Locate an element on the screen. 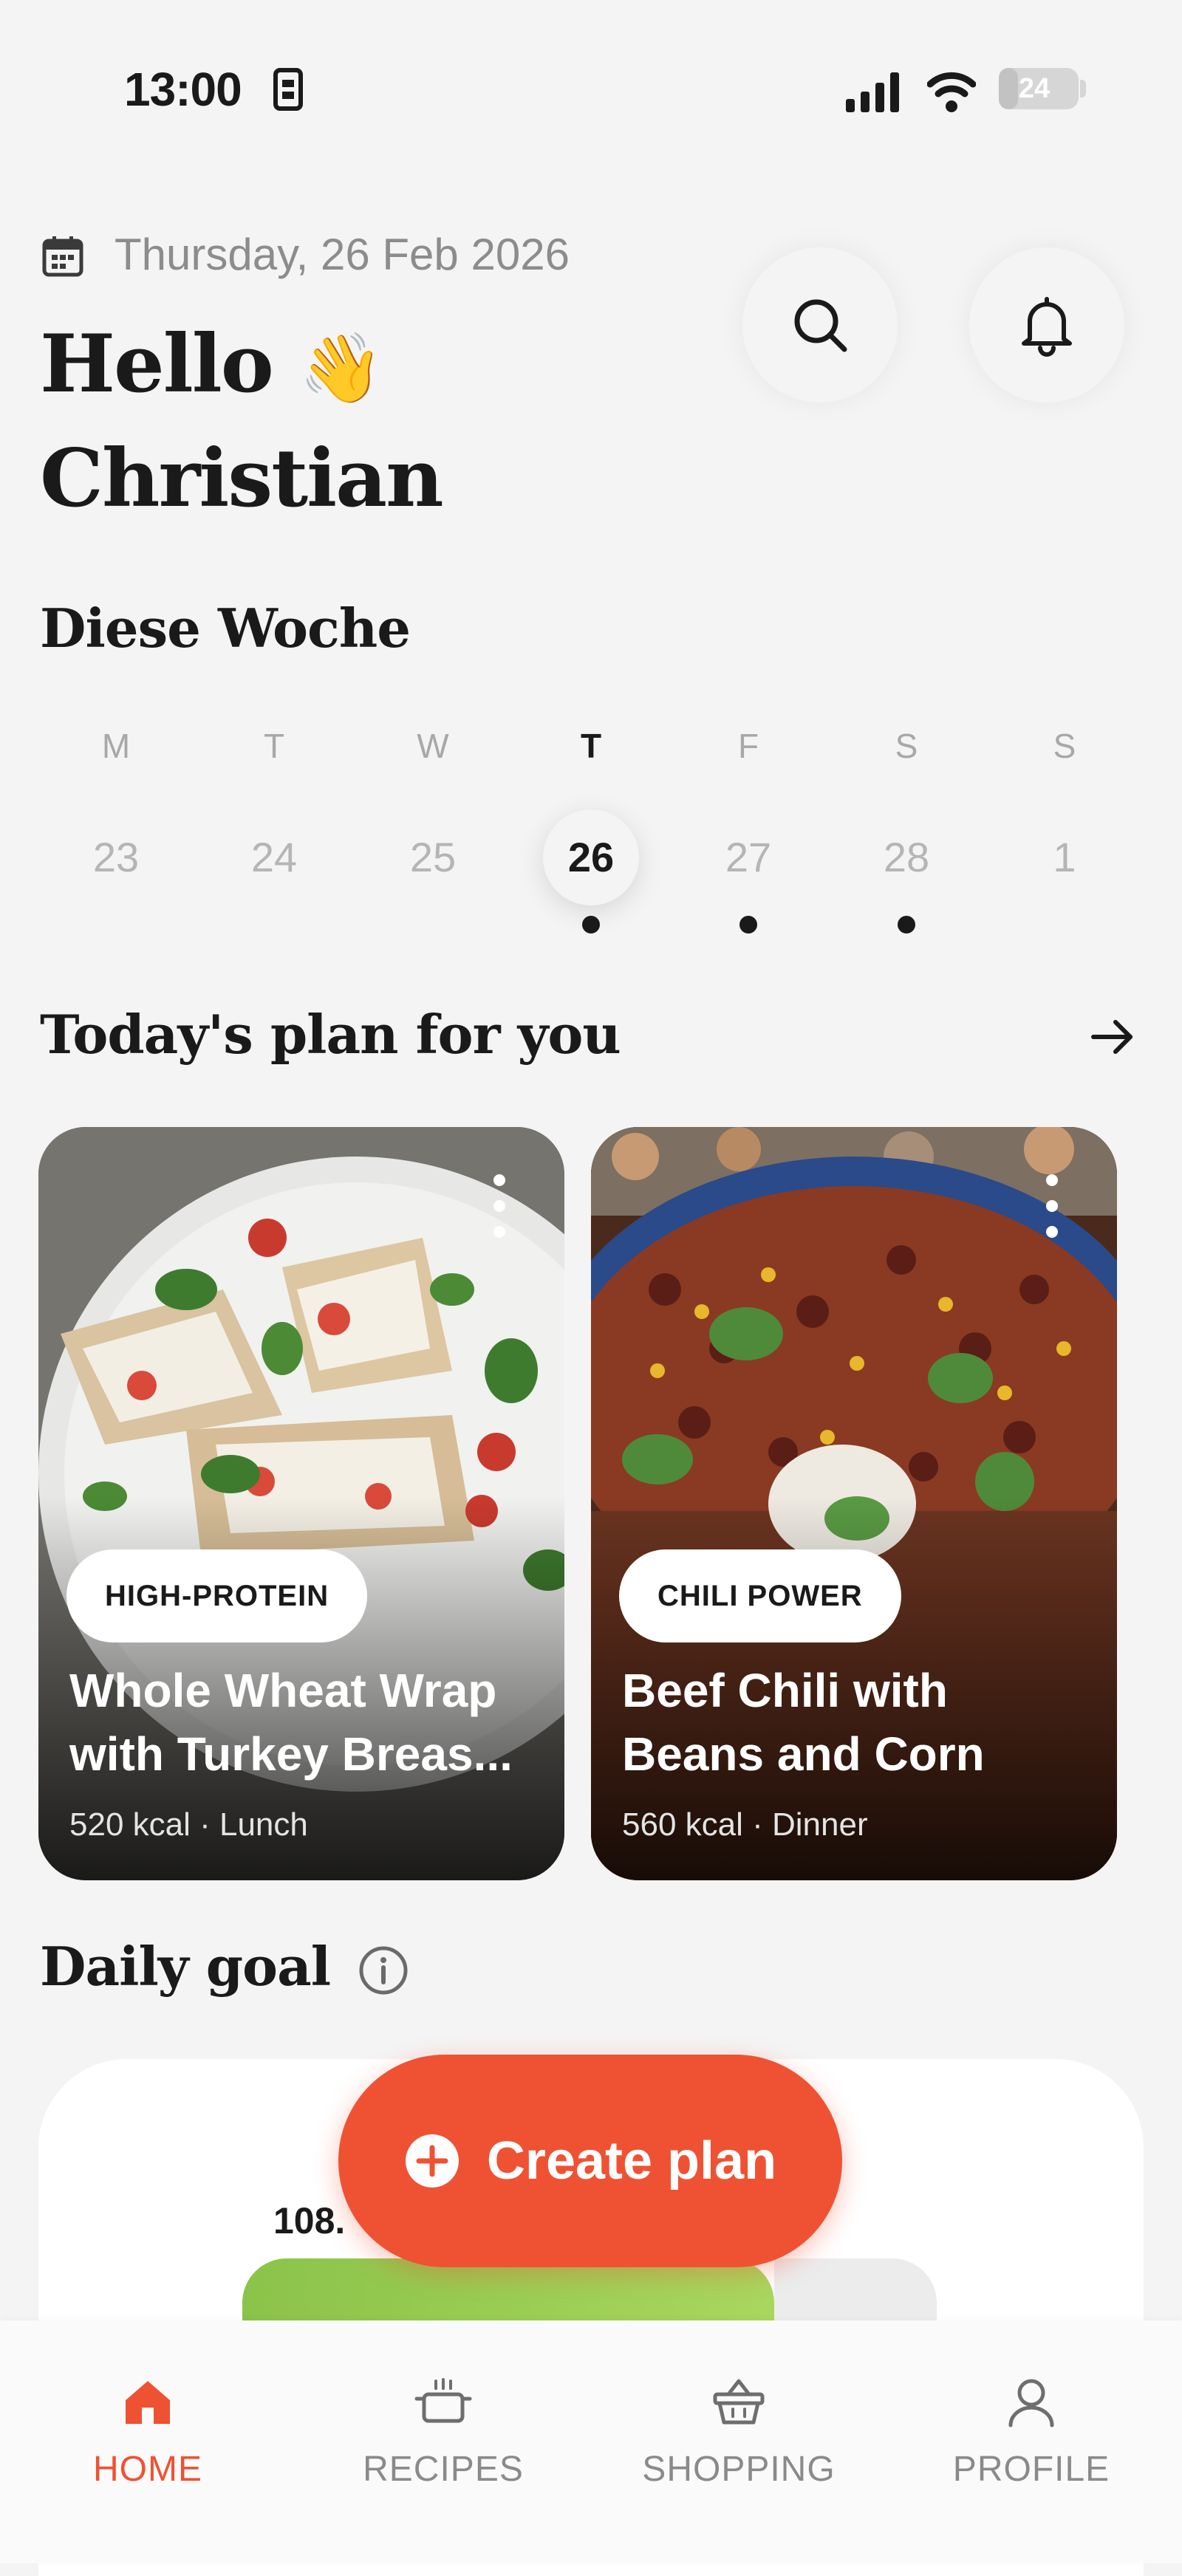 The height and width of the screenshot is (2576, 1182). goal-value: 108. is located at coordinates (309, 2220).